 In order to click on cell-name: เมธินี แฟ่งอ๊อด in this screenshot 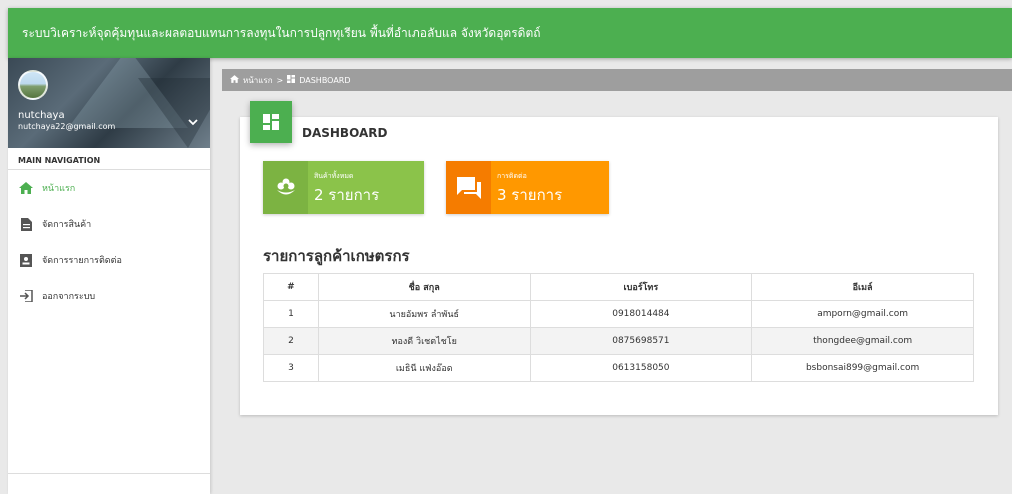, I will do `click(424, 368)`.